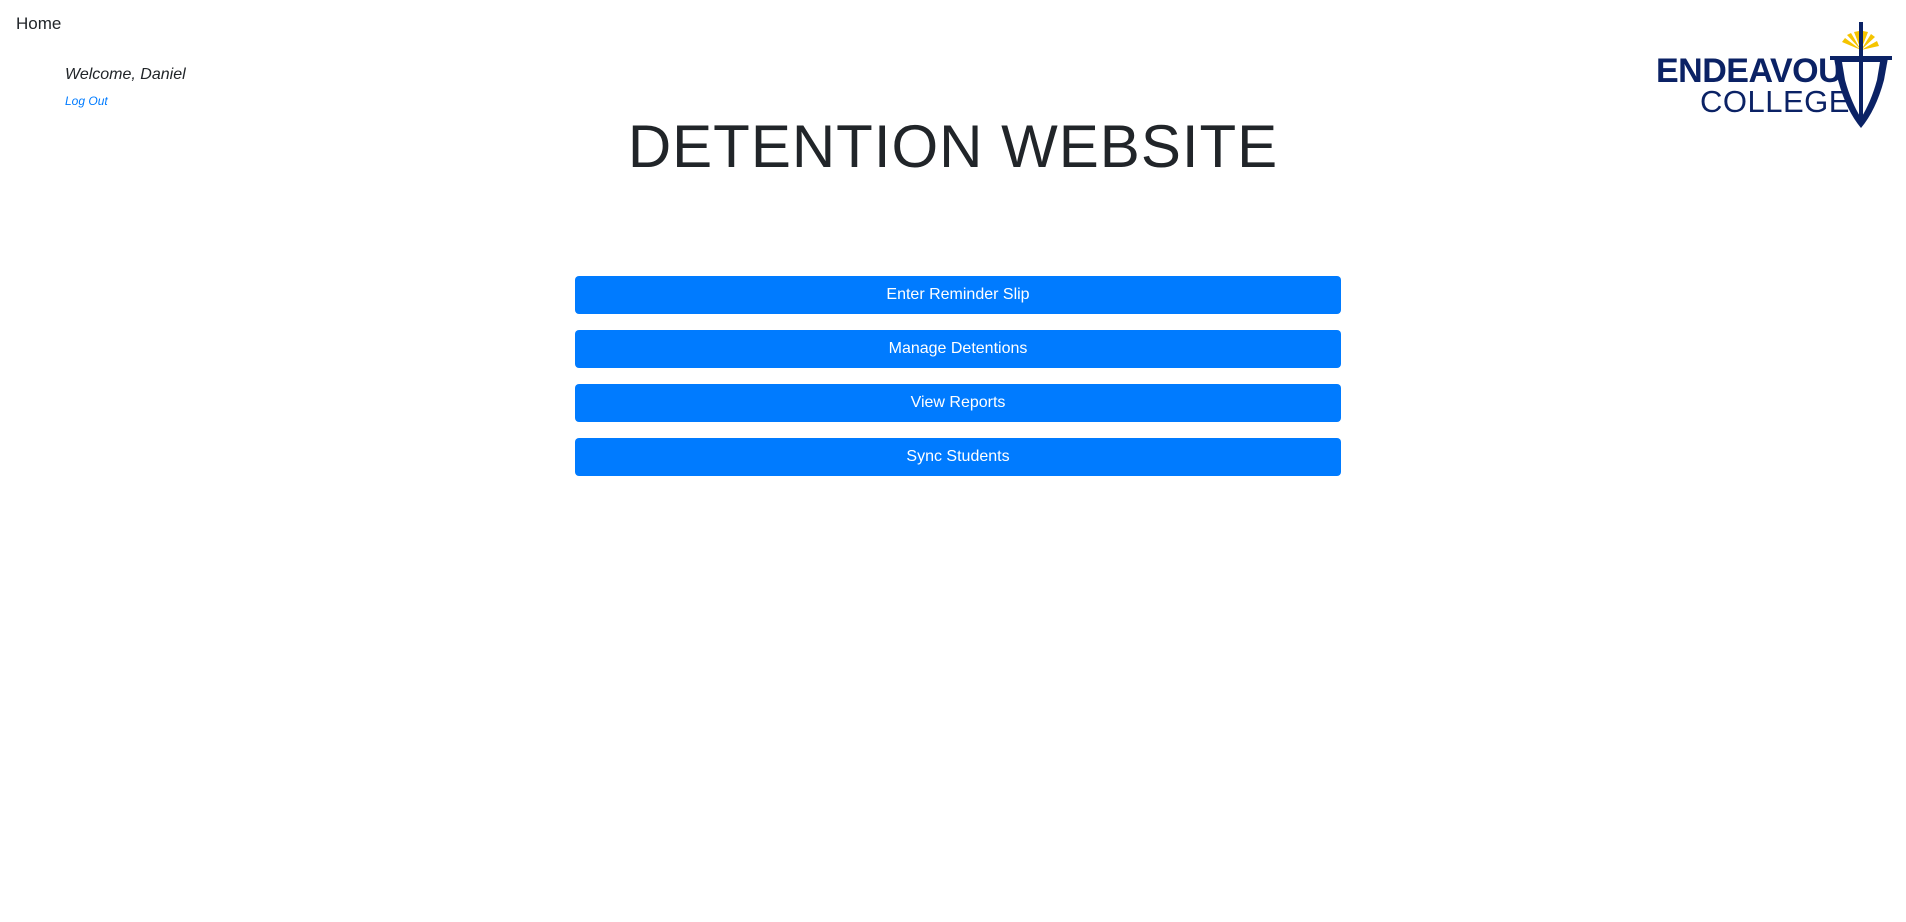 The image size is (1906, 922). I want to click on view-reports-button: View Reports, so click(958, 403).